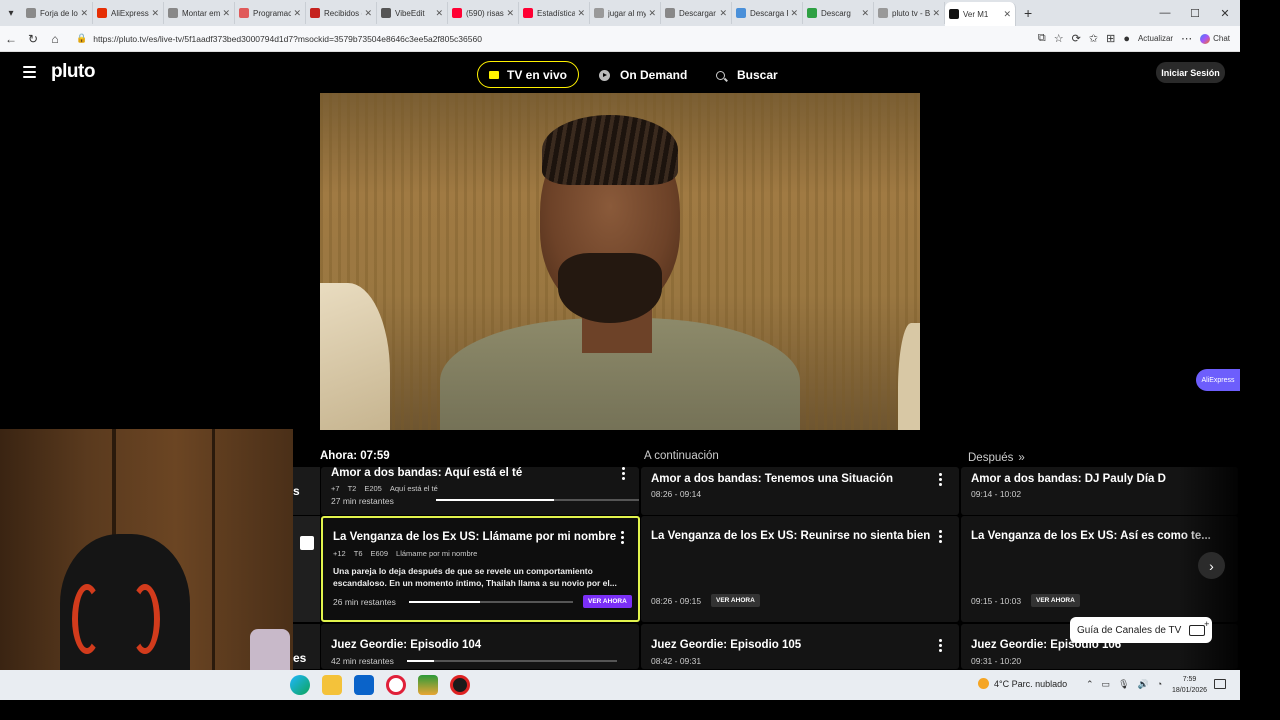 Image resolution: width=1280 pixels, height=720 pixels. Describe the element at coordinates (643, 75) in the screenshot. I see `nav-on-demand: On Demand` at that location.